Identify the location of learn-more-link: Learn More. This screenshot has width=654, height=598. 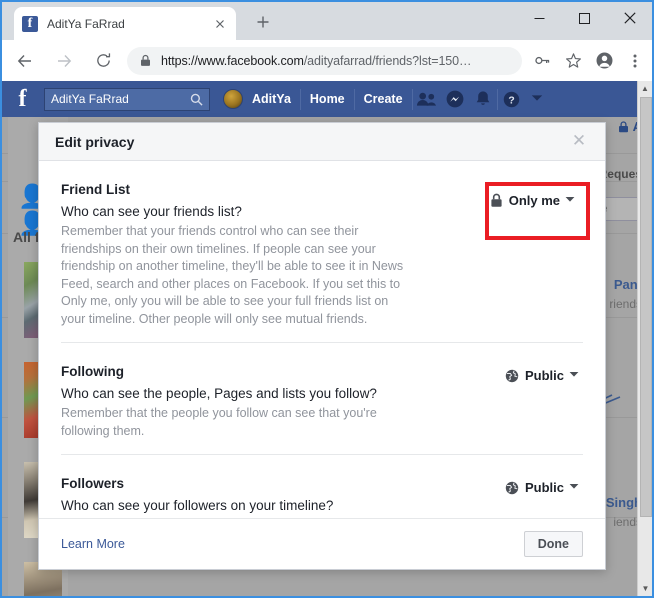
(292, 544).